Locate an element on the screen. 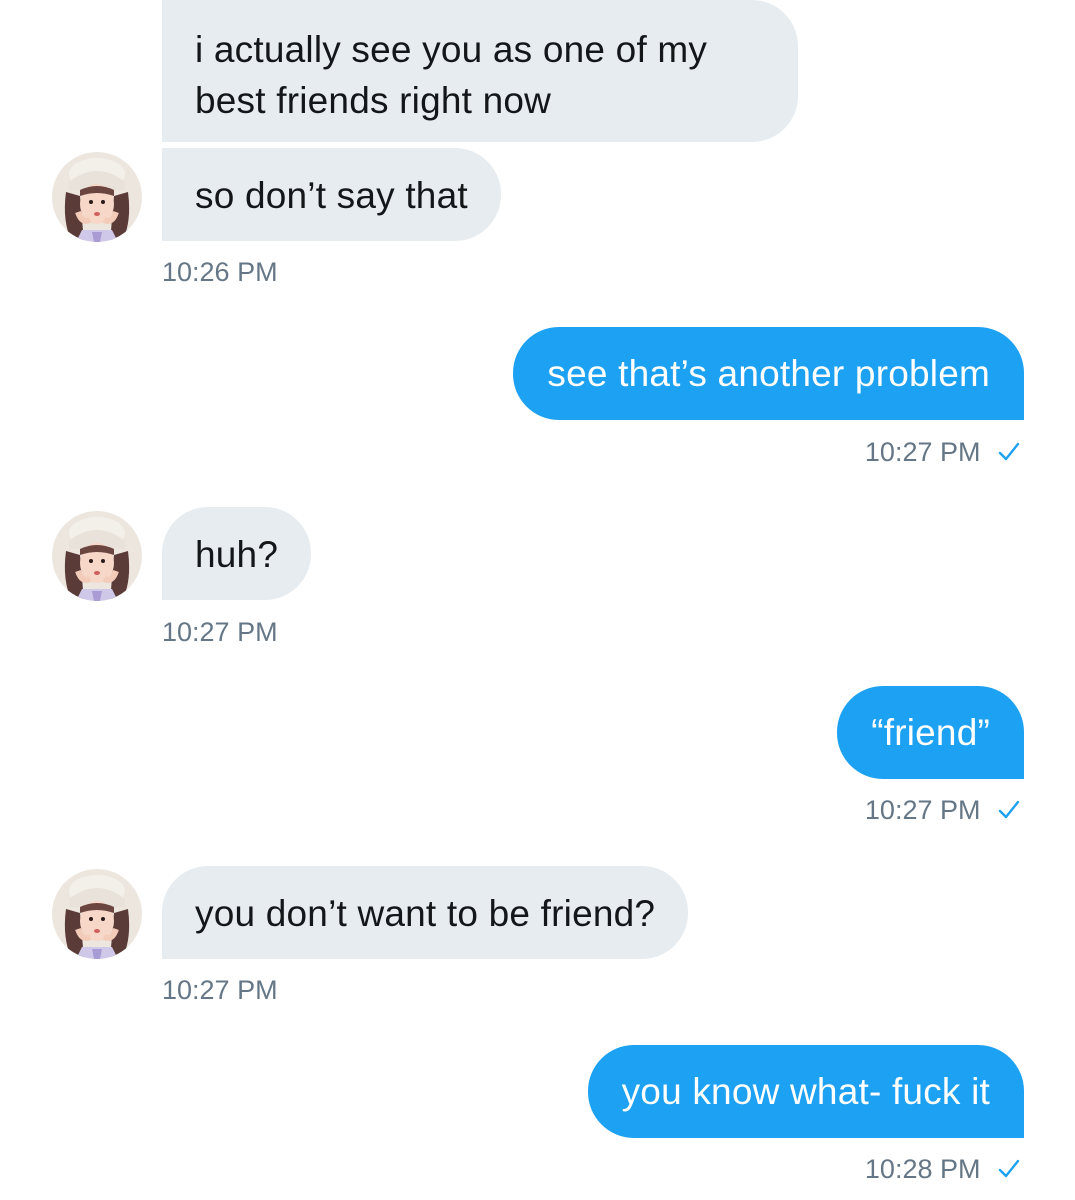  incoming-message-bubble: you don’t want to be friend? is located at coordinates (425, 912).